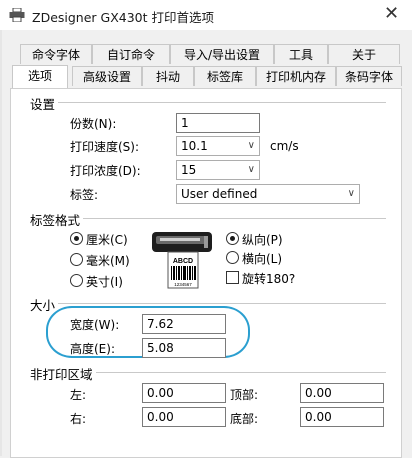  I want to click on unit-inch-label: 英寸(I), so click(104, 282).